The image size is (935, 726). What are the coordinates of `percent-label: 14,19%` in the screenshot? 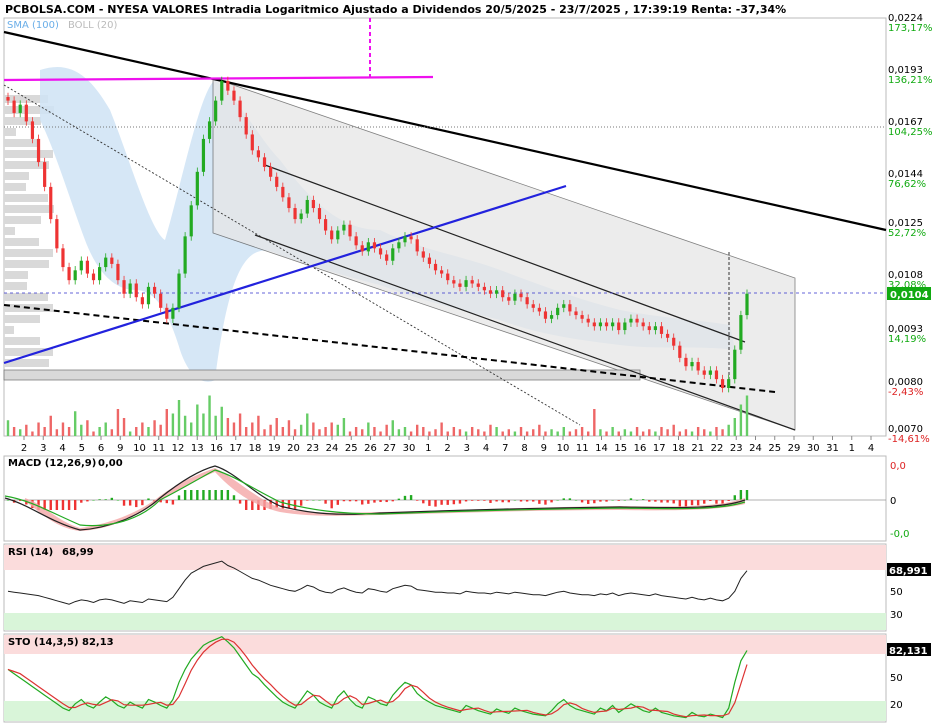 It's located at (907, 339).